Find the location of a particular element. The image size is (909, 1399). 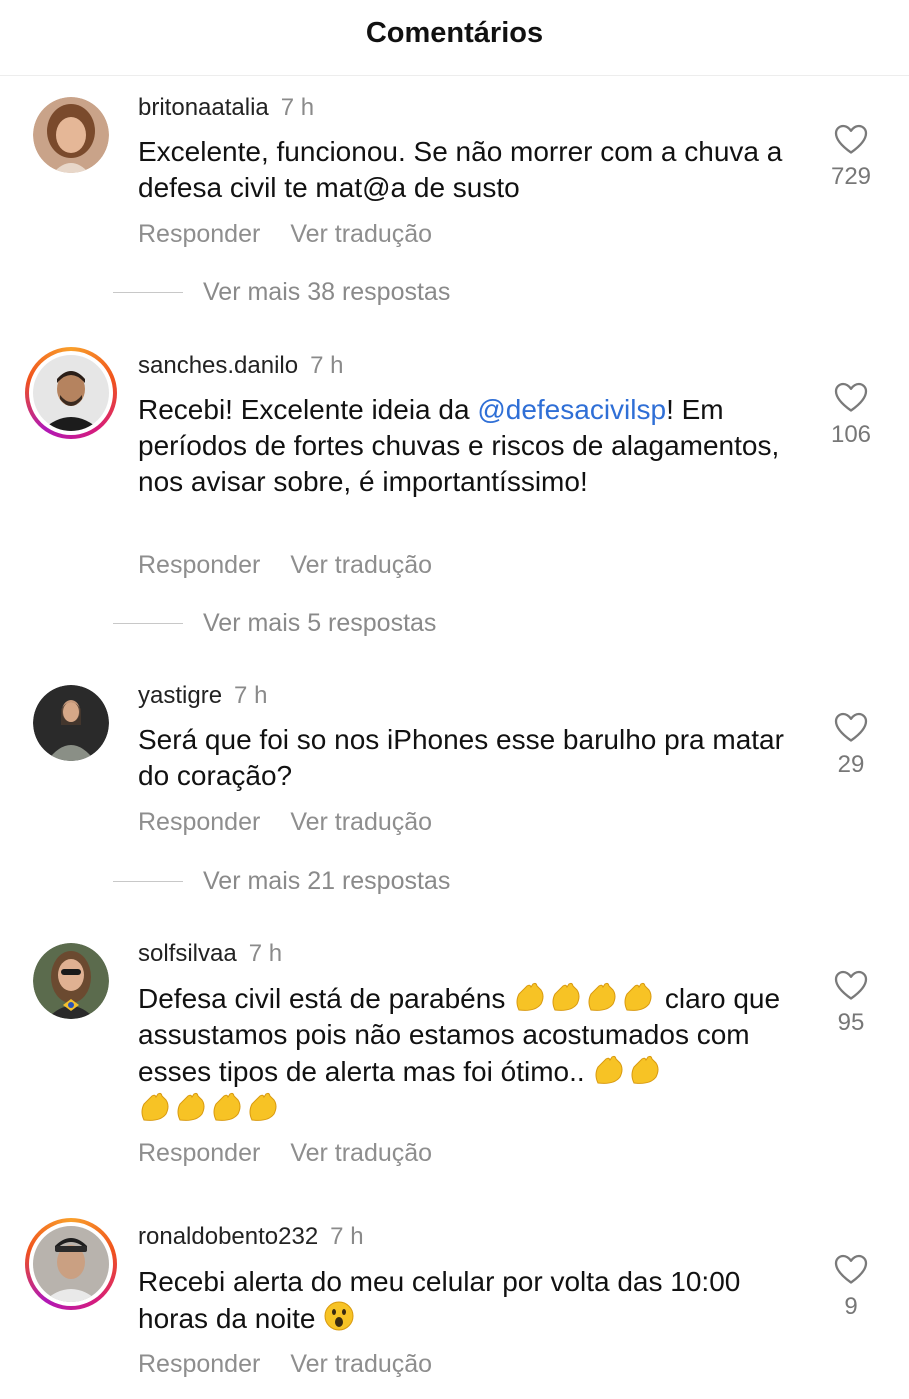

like-button: 95 is located at coordinates (851, 1003).